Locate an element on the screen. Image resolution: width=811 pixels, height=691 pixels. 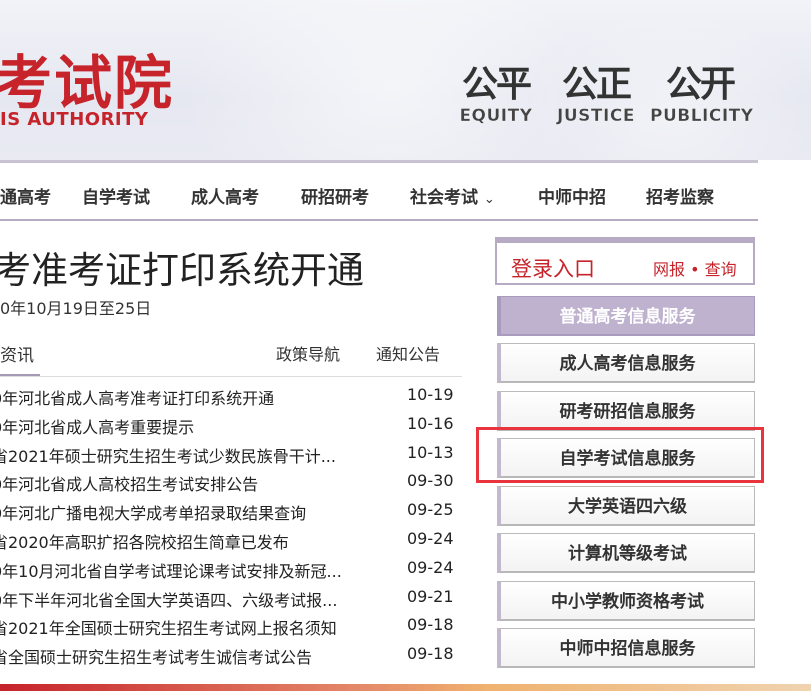
nav-item-label: 社会考试 is located at coordinates (444, 198).